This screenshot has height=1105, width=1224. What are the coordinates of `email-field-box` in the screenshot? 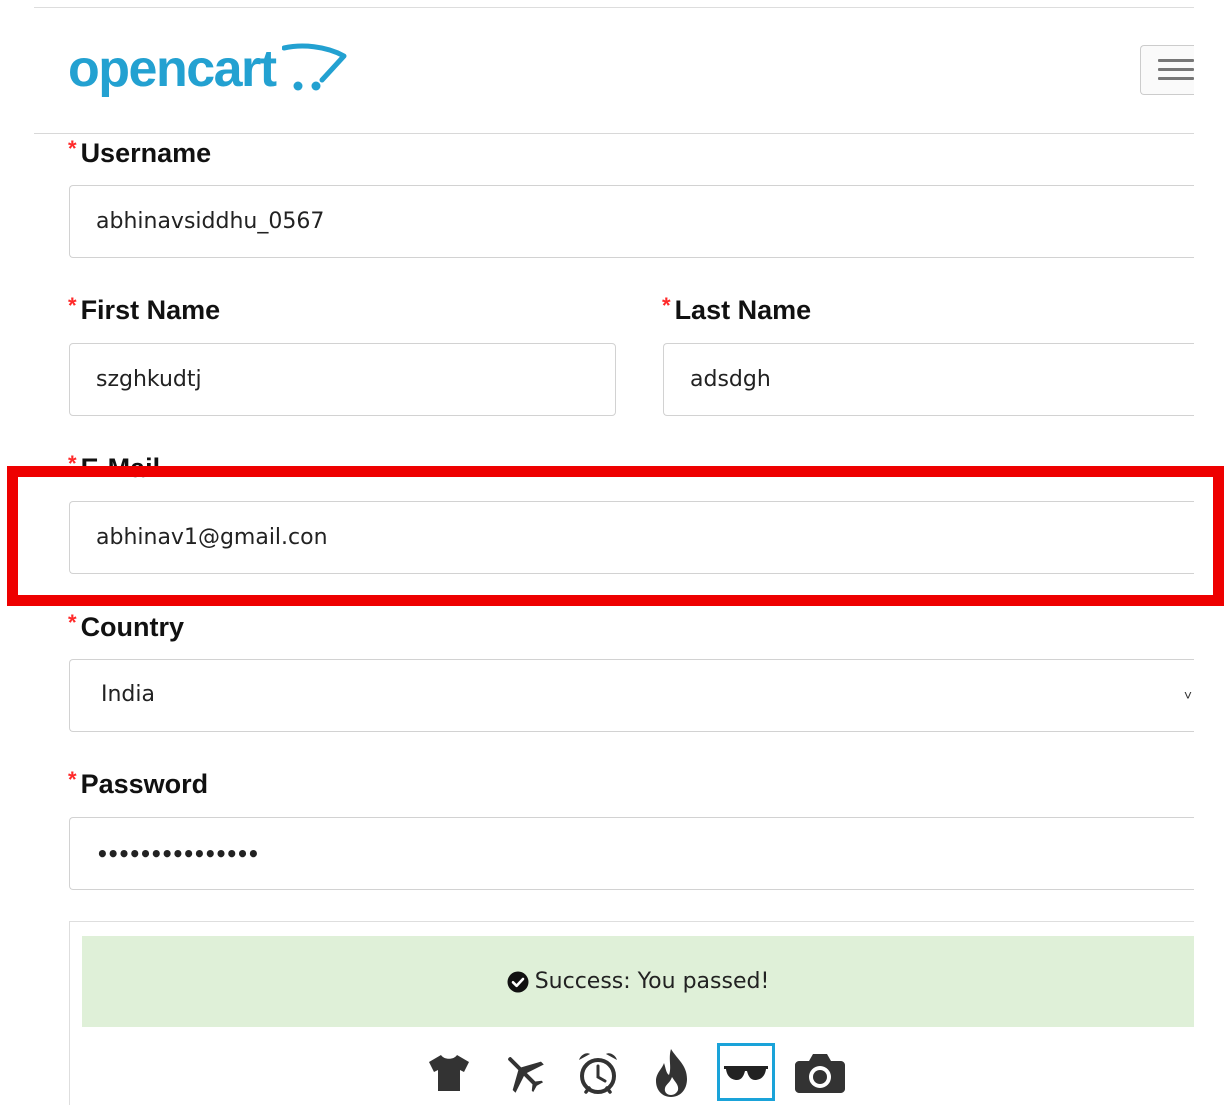 It's located at (631, 537).